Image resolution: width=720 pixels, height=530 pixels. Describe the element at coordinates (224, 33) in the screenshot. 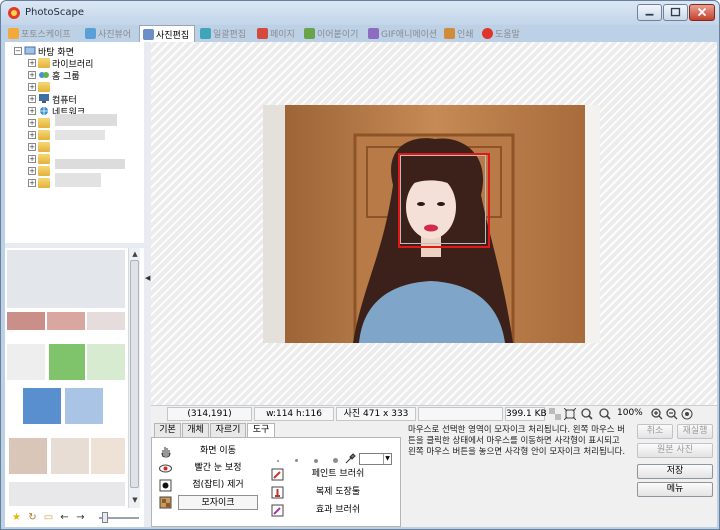

I see `tab-batch: 일괄편집` at that location.